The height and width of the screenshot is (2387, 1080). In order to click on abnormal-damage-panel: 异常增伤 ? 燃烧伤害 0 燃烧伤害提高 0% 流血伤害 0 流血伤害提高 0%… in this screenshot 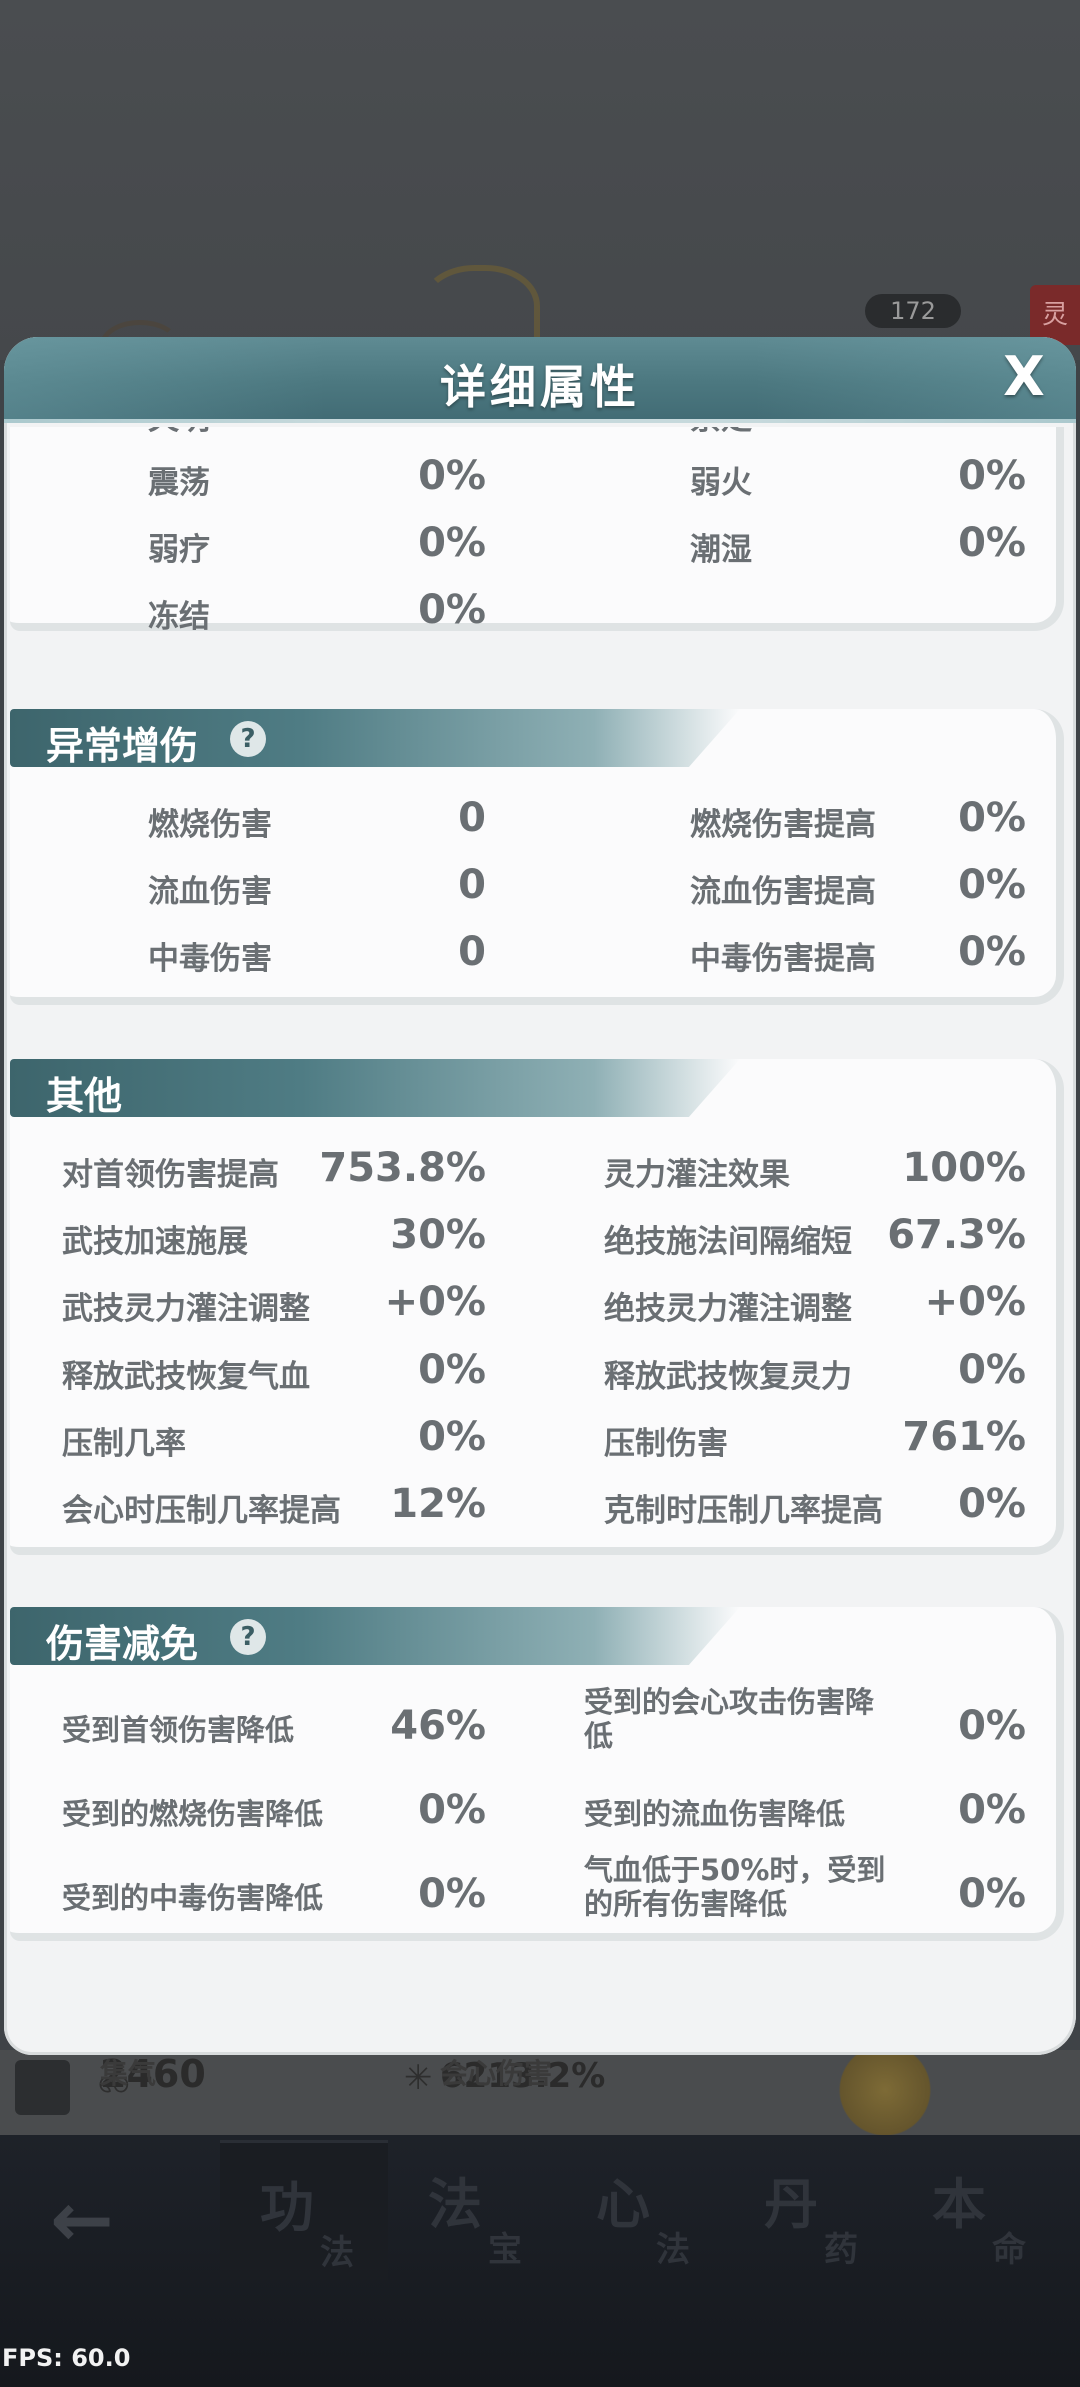, I will do `click(537, 857)`.